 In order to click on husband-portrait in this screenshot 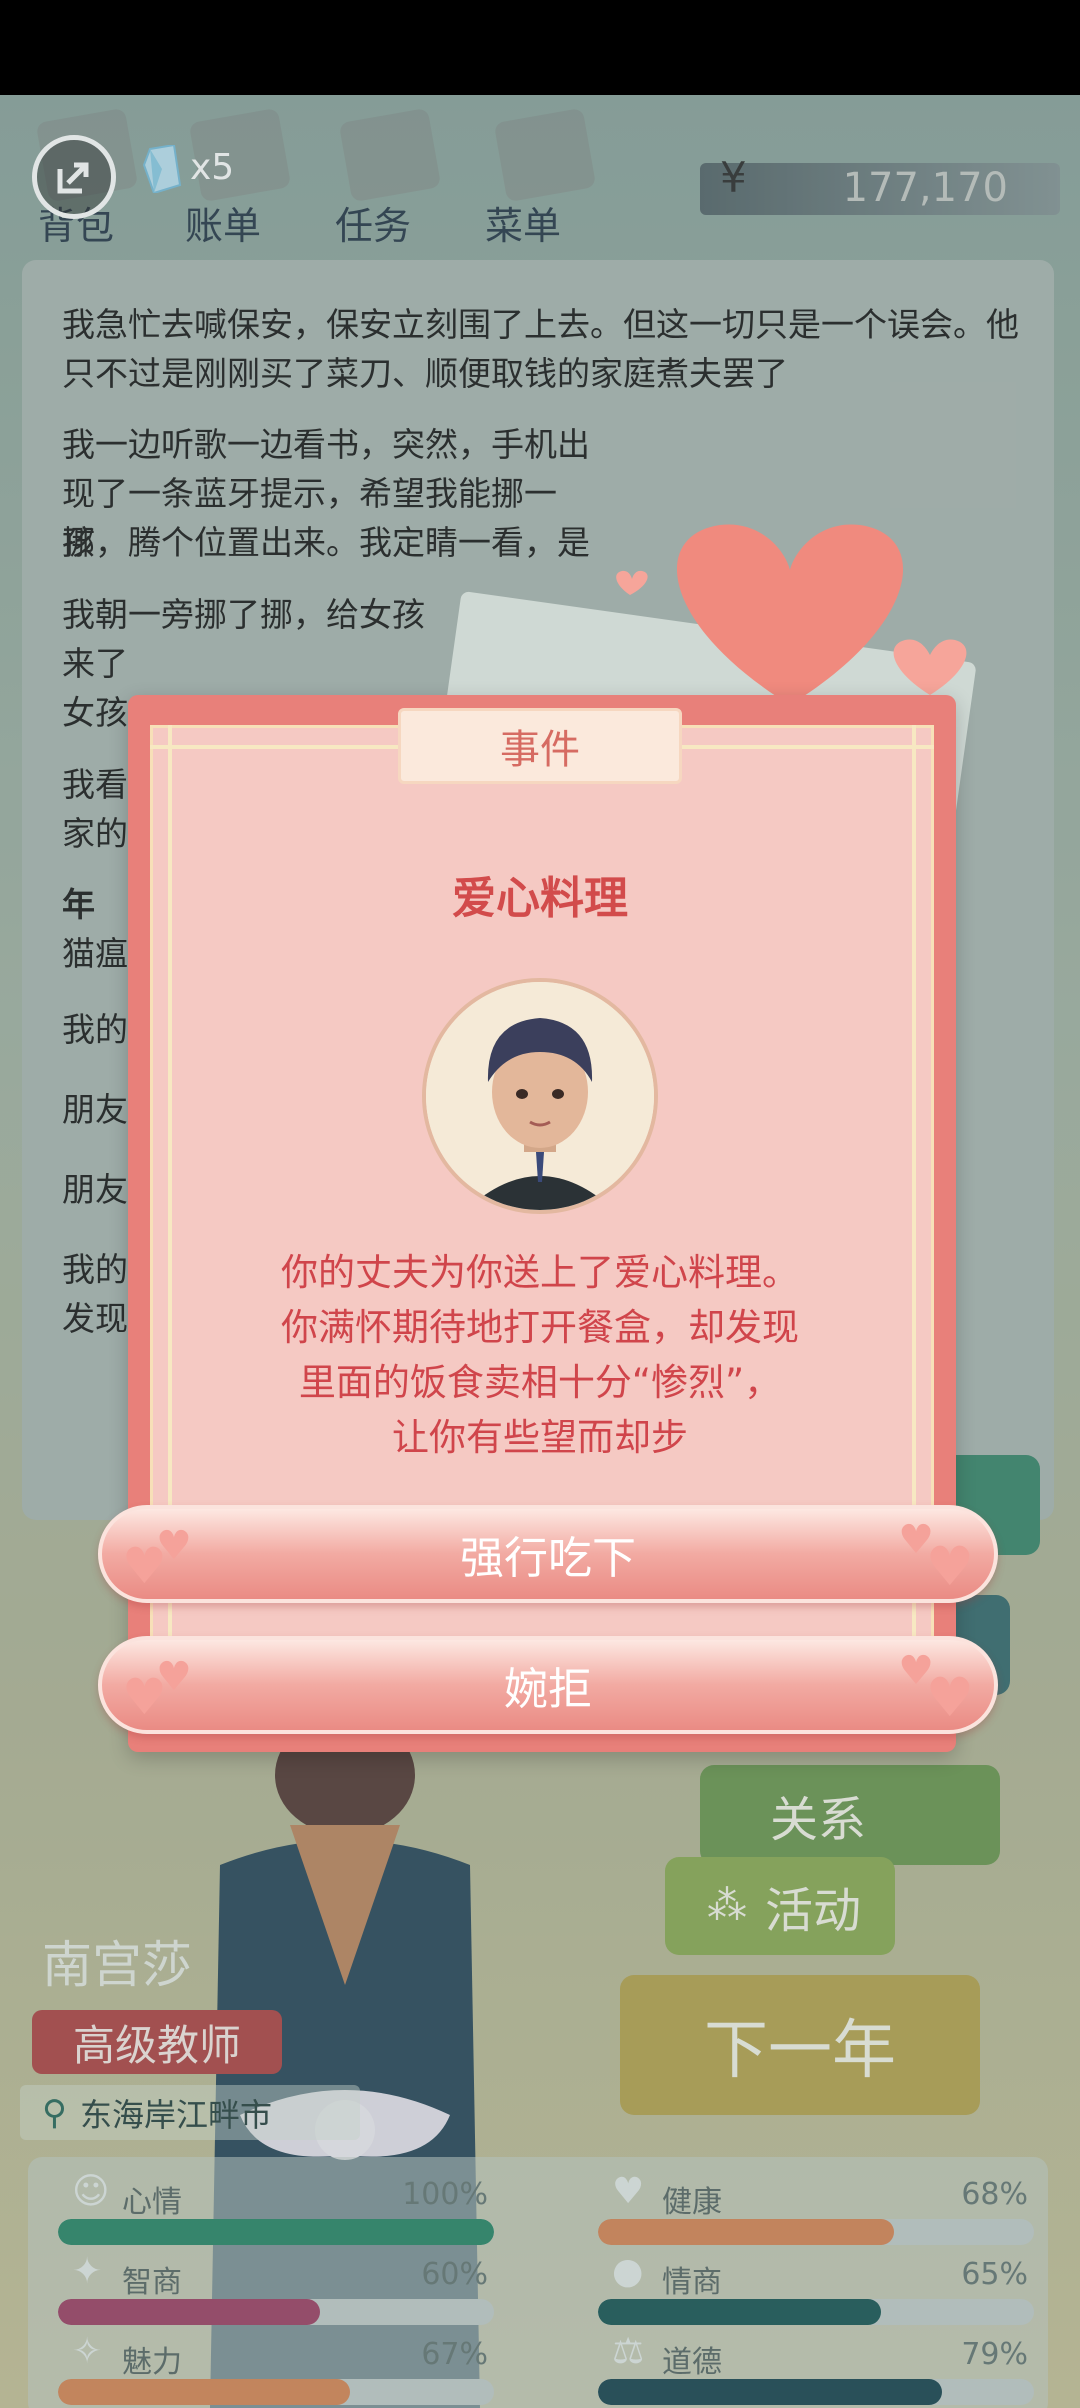, I will do `click(540, 1096)`.